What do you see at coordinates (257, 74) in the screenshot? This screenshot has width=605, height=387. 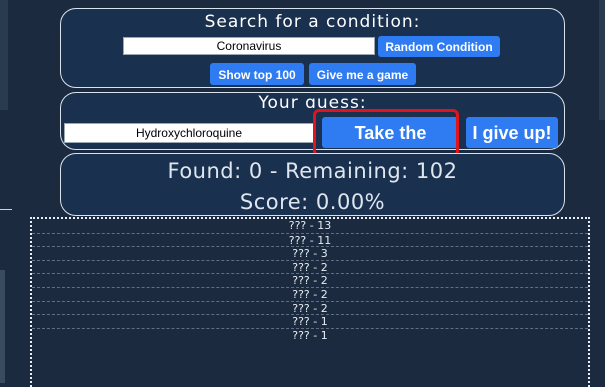 I see `show-top-100-button: Show top 100` at bounding box center [257, 74].